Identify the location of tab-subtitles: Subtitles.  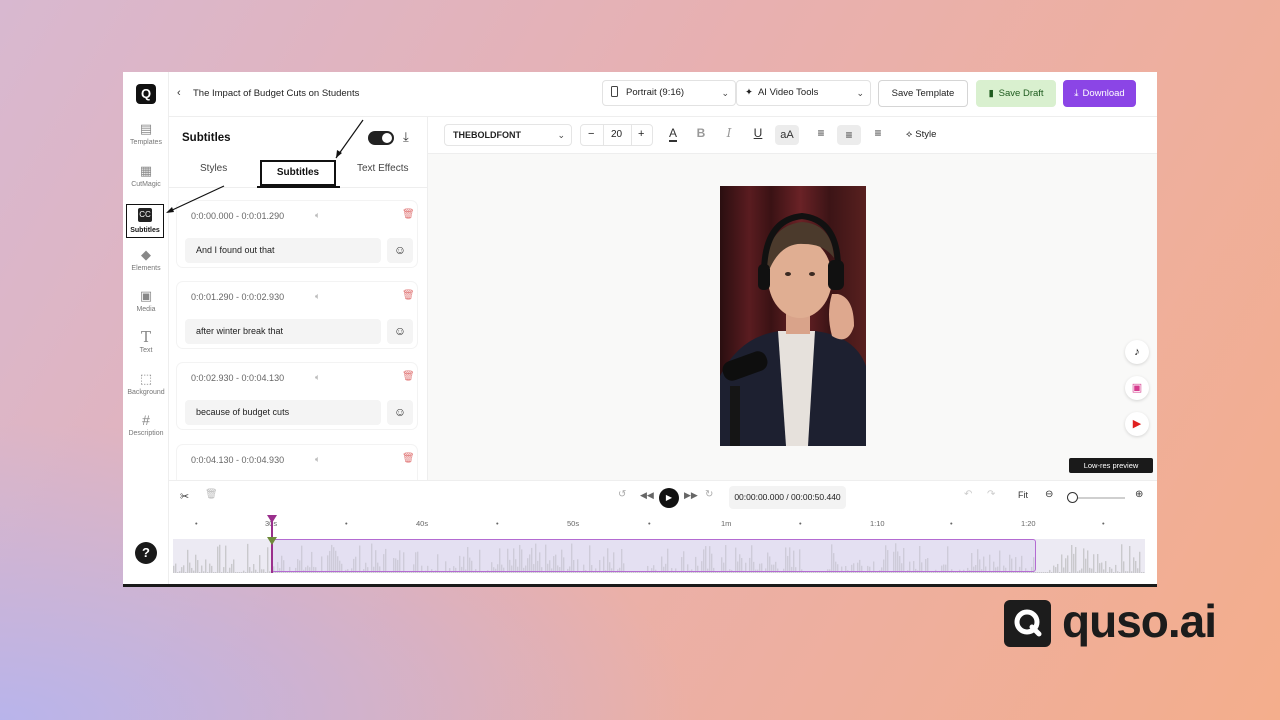
(298, 173).